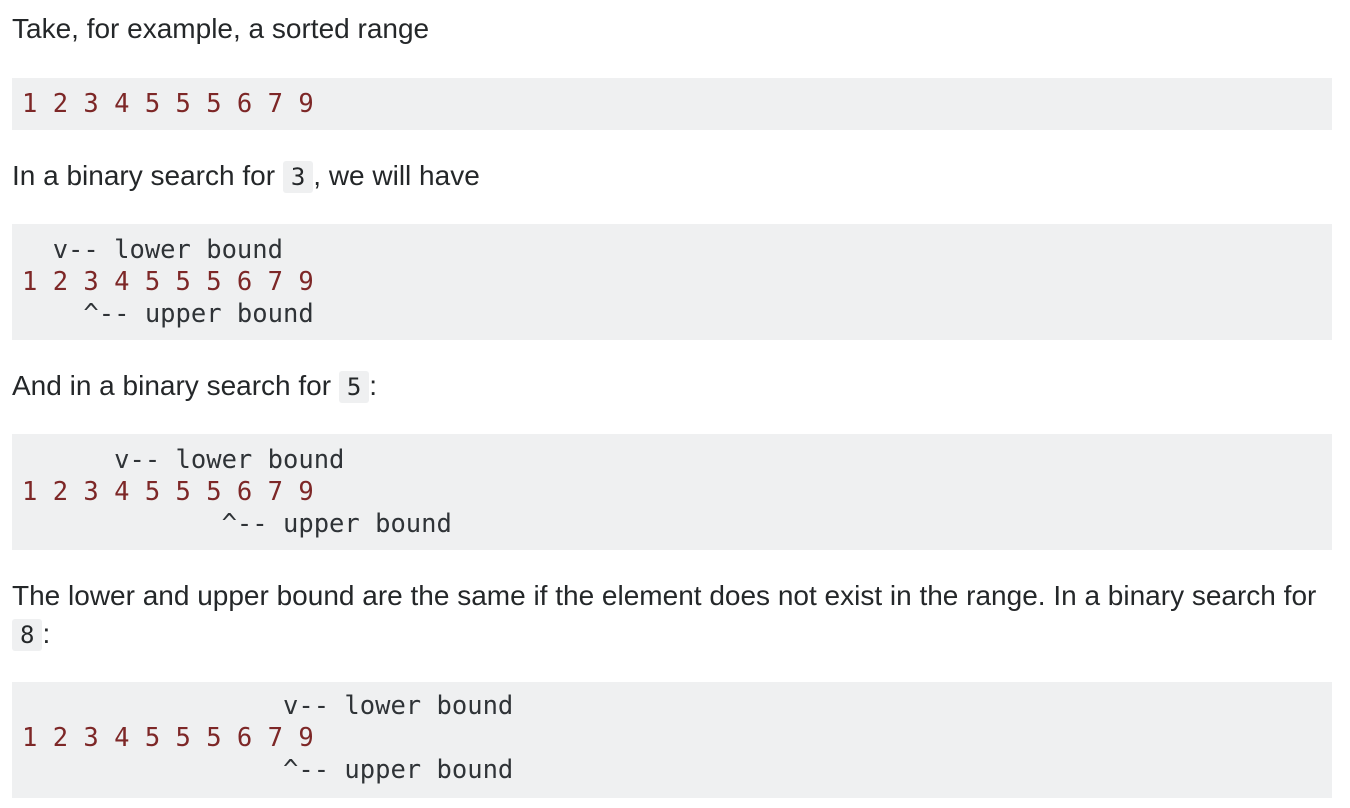 This screenshot has height=808, width=1350. What do you see at coordinates (183, 460) in the screenshot?
I see `search-5-lower-bound-line: v-- lower bound` at bounding box center [183, 460].